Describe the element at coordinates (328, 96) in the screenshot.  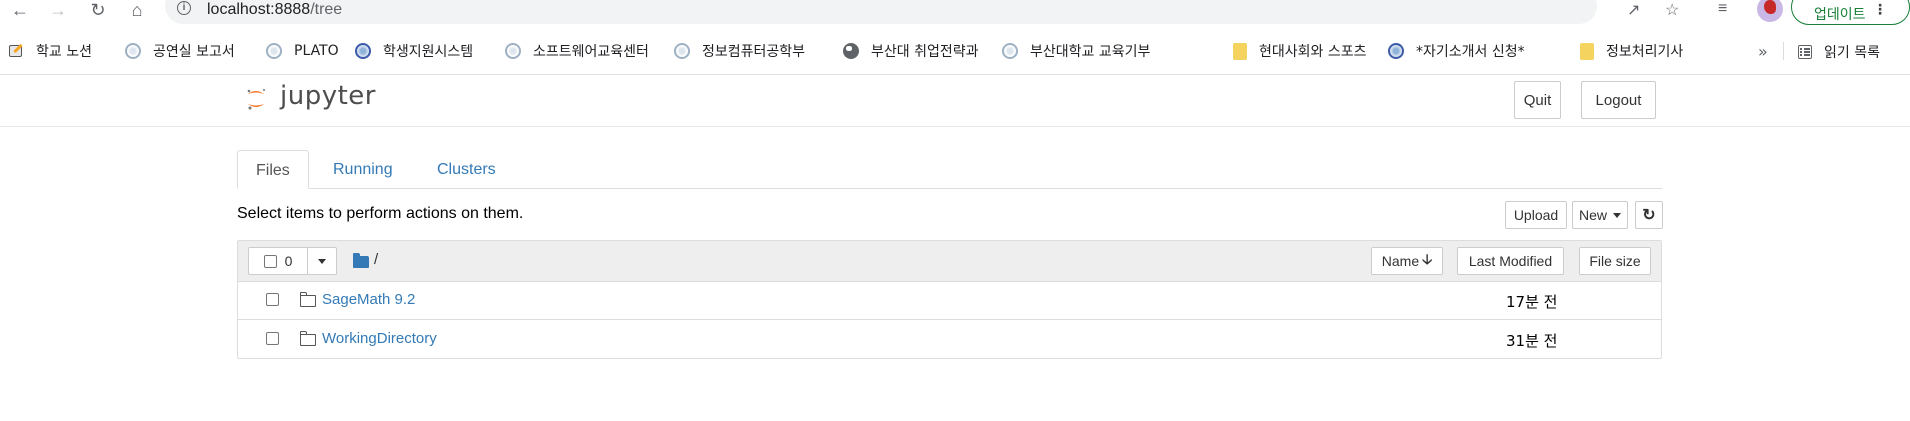
I see `jupyter-wordmark: jupyter` at that location.